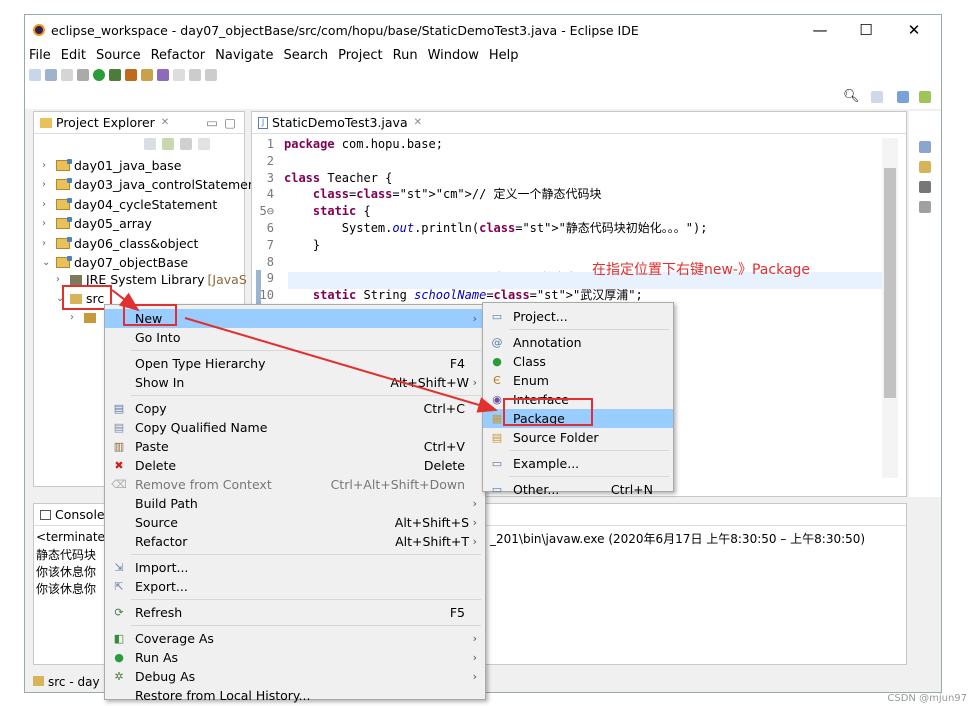 The image size is (975, 706). I want to click on annotation-arrows, so click(304, 351).